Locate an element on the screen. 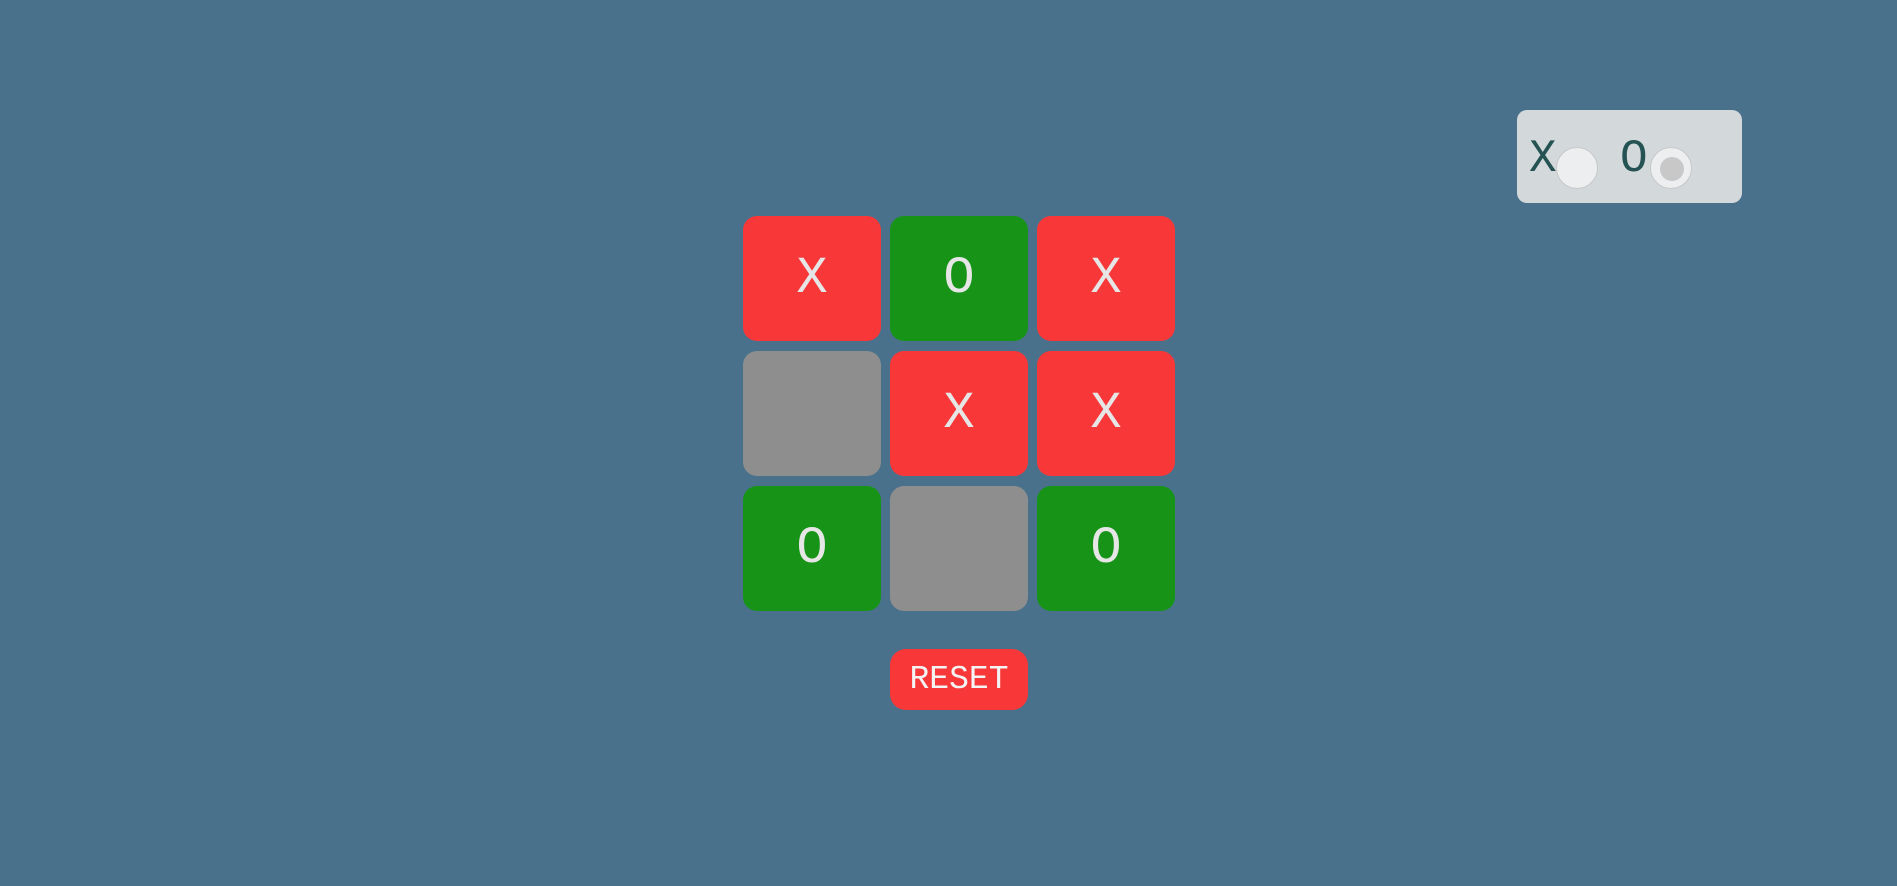  player-x-radio is located at coordinates (1577, 168).